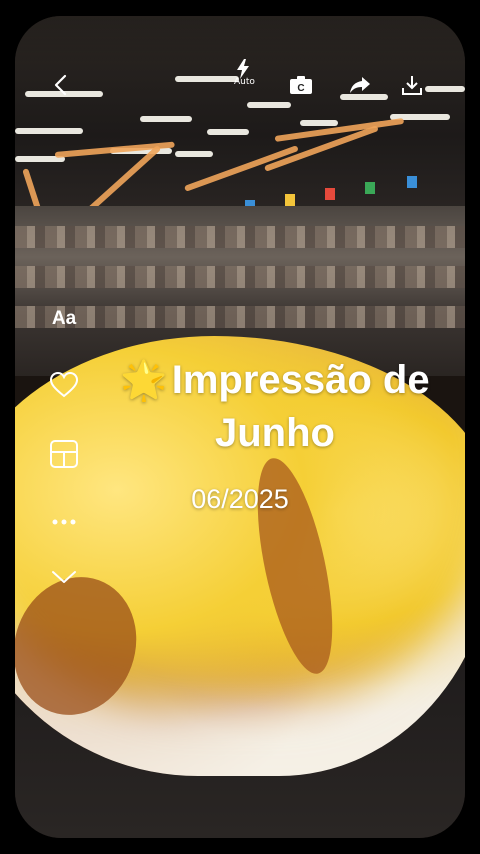 This screenshot has height=854, width=480. What do you see at coordinates (61, 85) in the screenshot?
I see `chevron-left-icon` at bounding box center [61, 85].